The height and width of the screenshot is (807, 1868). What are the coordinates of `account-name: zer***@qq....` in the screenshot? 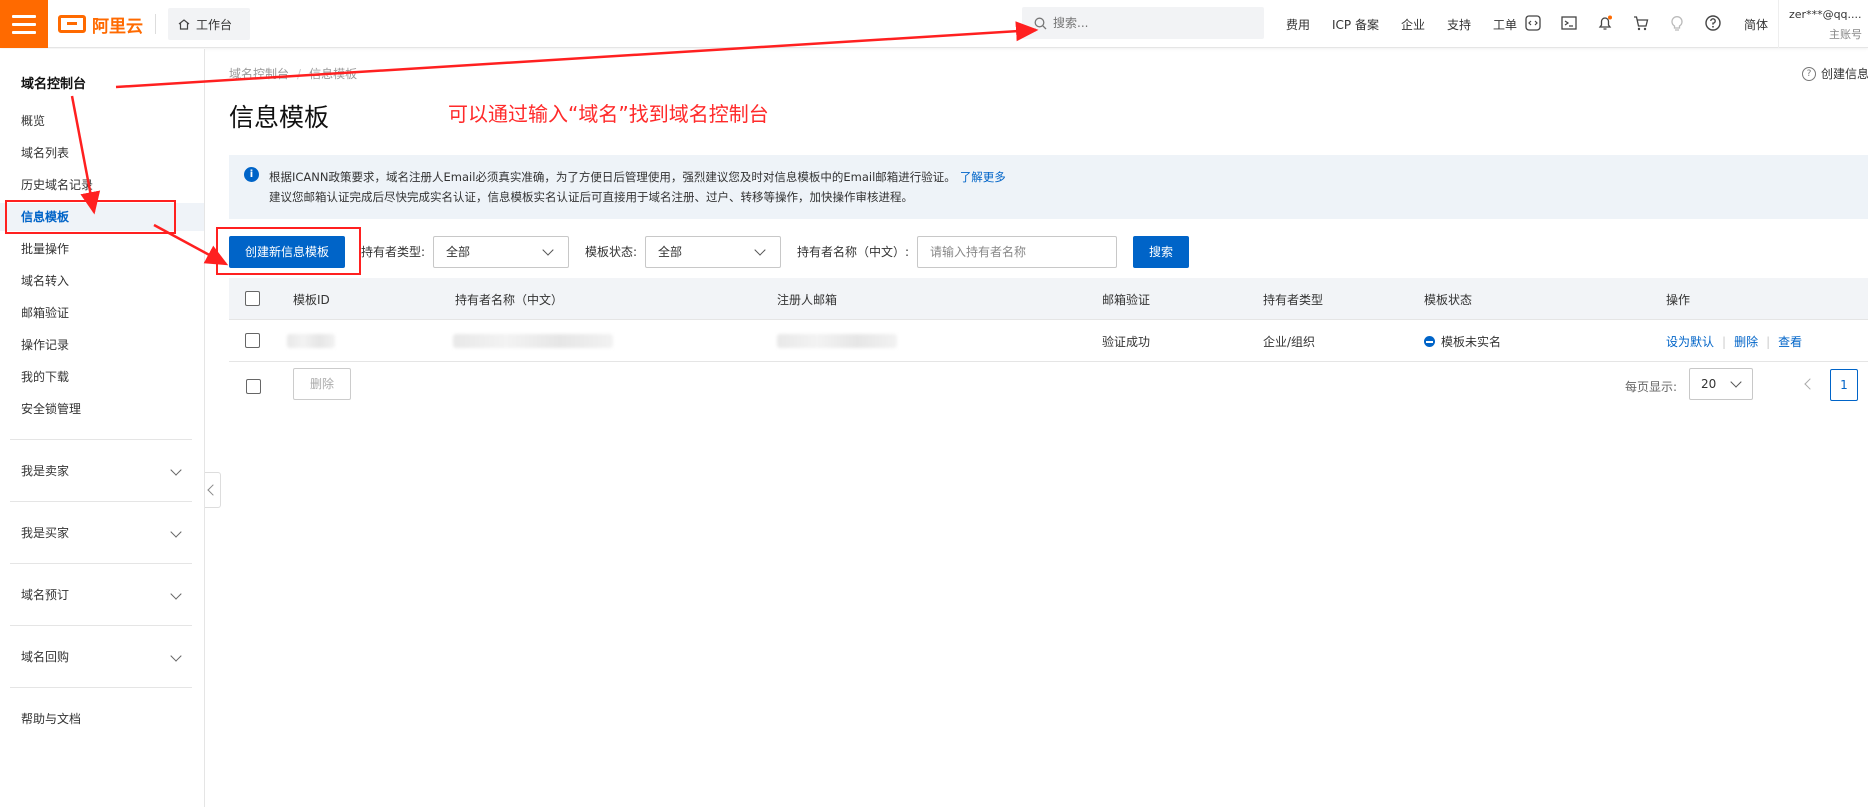 It's located at (1825, 14).